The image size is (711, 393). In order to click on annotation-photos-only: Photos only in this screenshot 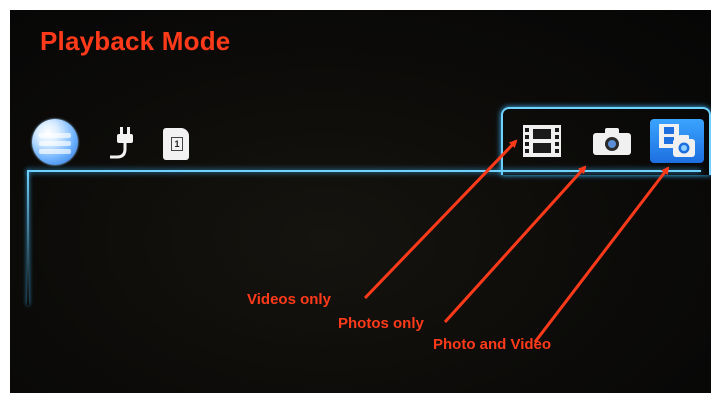, I will do `click(381, 323)`.